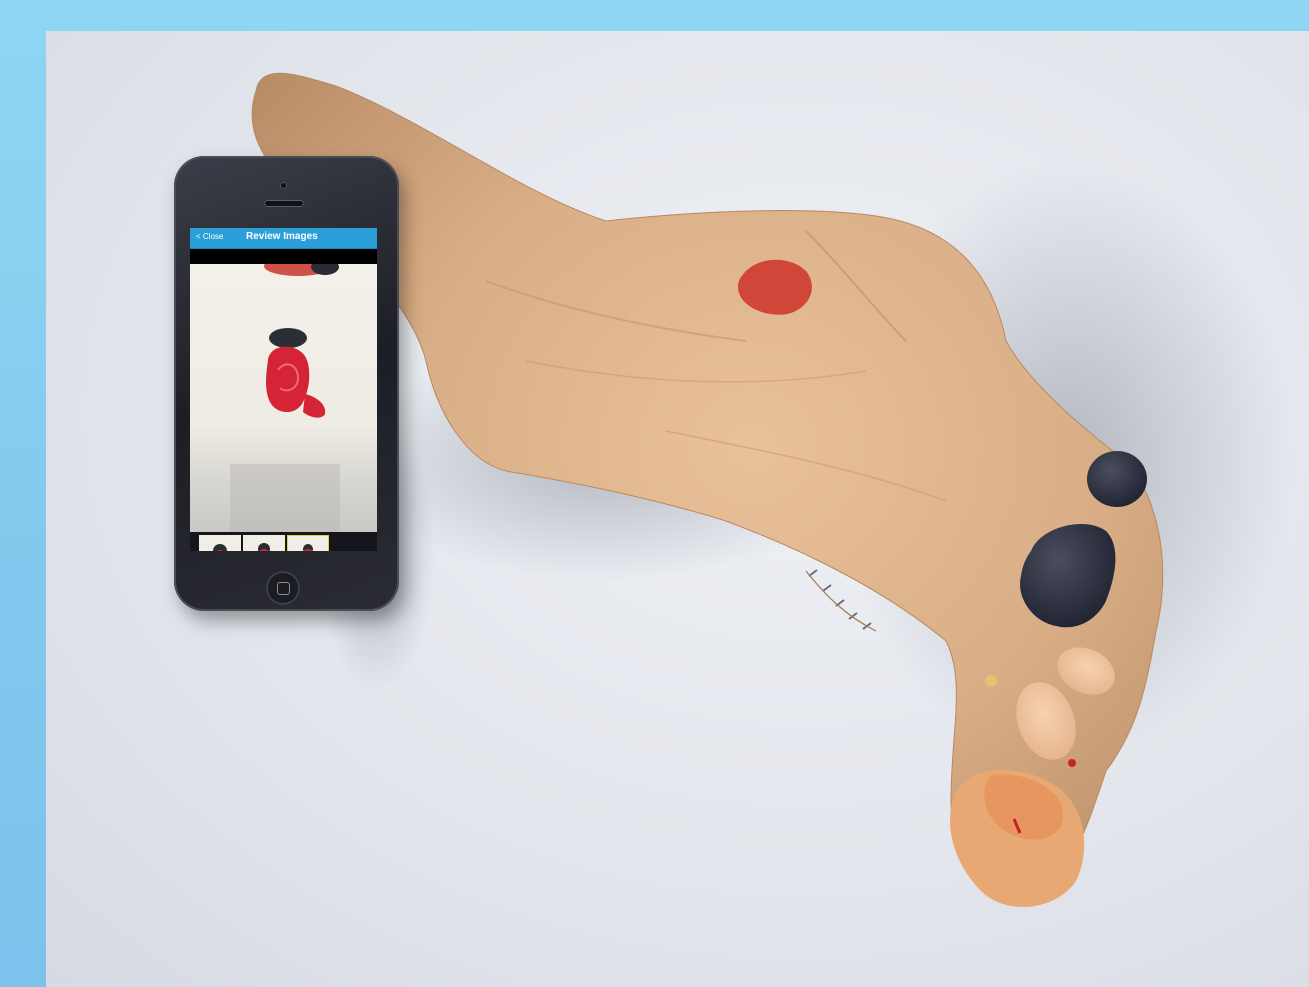 The height and width of the screenshot is (987, 1309). I want to click on home-button-icon, so click(283, 588).